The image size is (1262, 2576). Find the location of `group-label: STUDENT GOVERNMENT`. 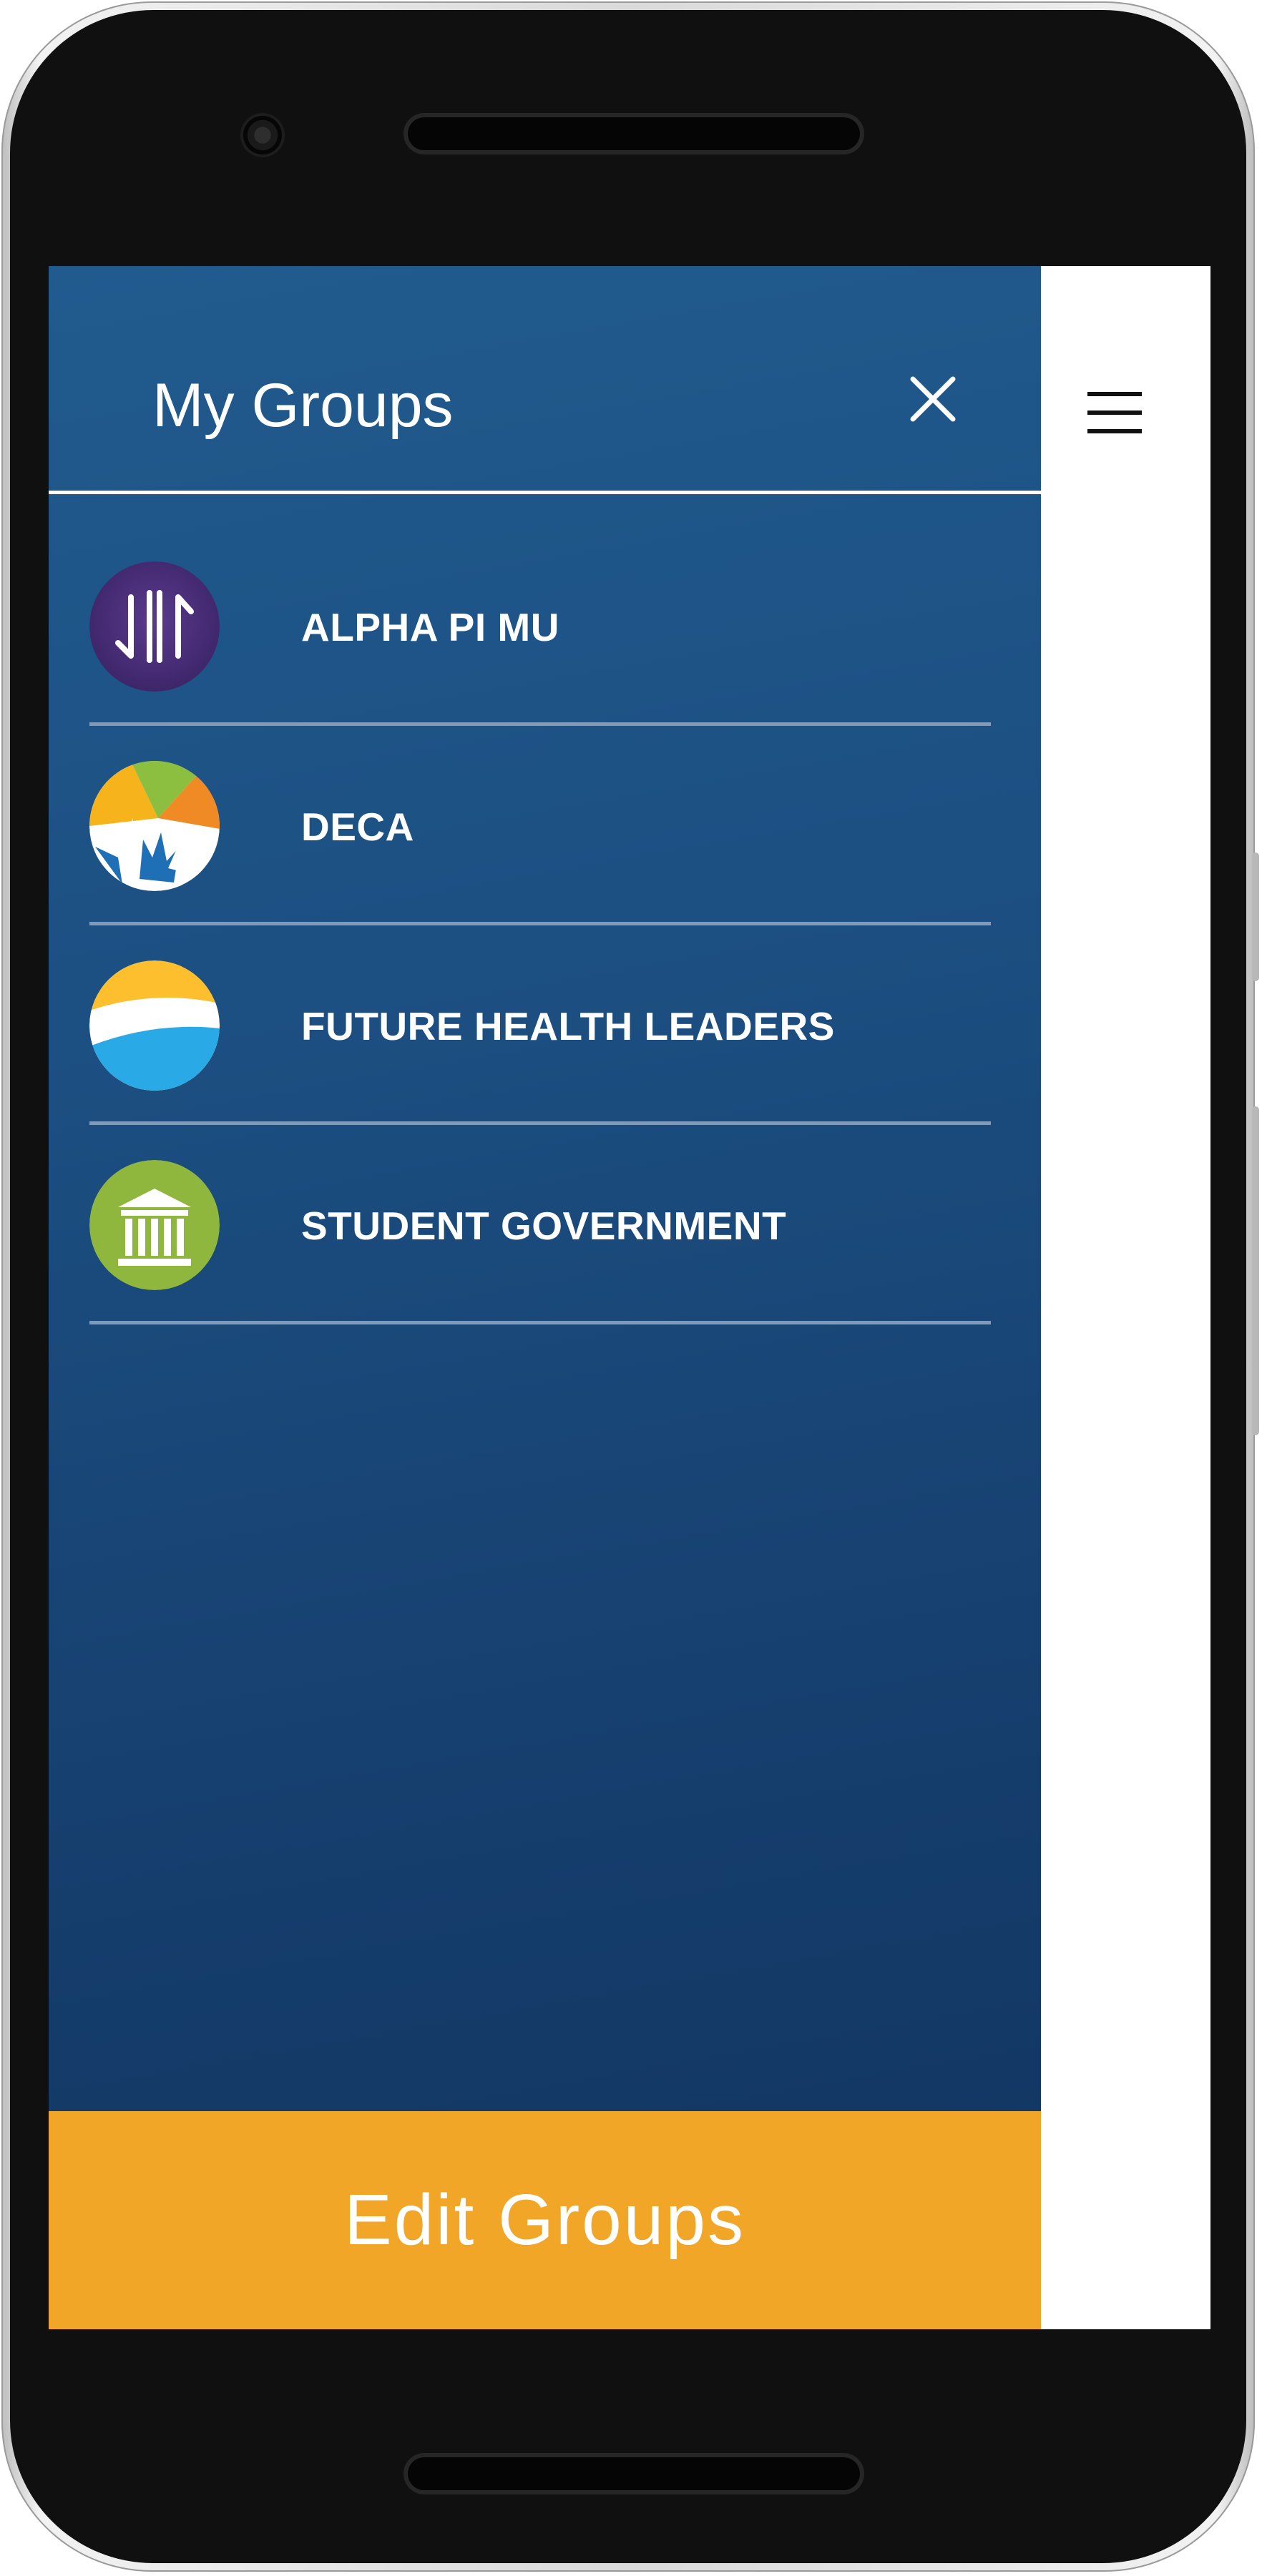

group-label: STUDENT GOVERNMENT is located at coordinates (544, 1226).